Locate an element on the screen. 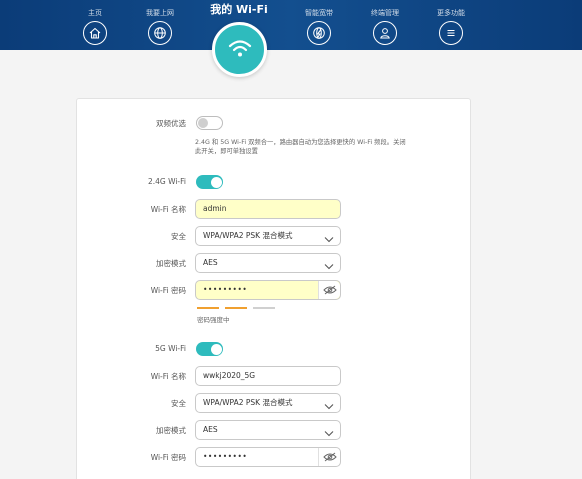 The width and height of the screenshot is (582, 479). menu-icon is located at coordinates (451, 33).